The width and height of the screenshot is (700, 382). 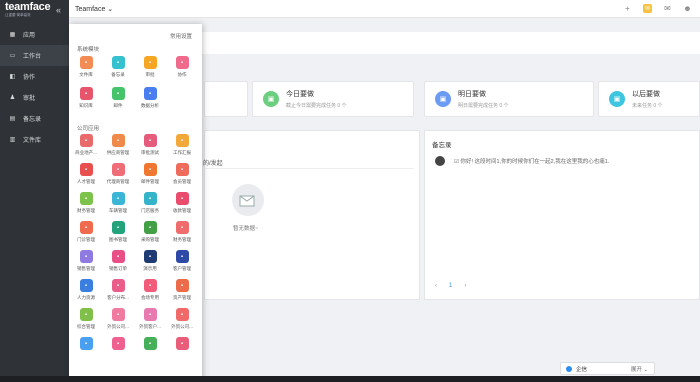 I want to click on app-module: ▪ 人才管理, so click(x=86, y=174).